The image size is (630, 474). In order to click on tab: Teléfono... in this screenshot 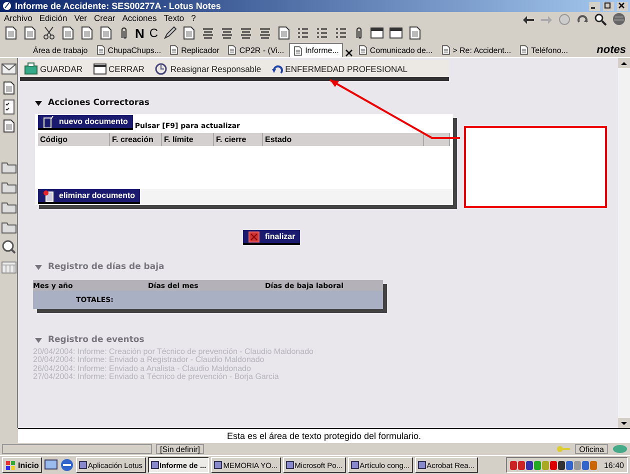, I will do `click(543, 50)`.